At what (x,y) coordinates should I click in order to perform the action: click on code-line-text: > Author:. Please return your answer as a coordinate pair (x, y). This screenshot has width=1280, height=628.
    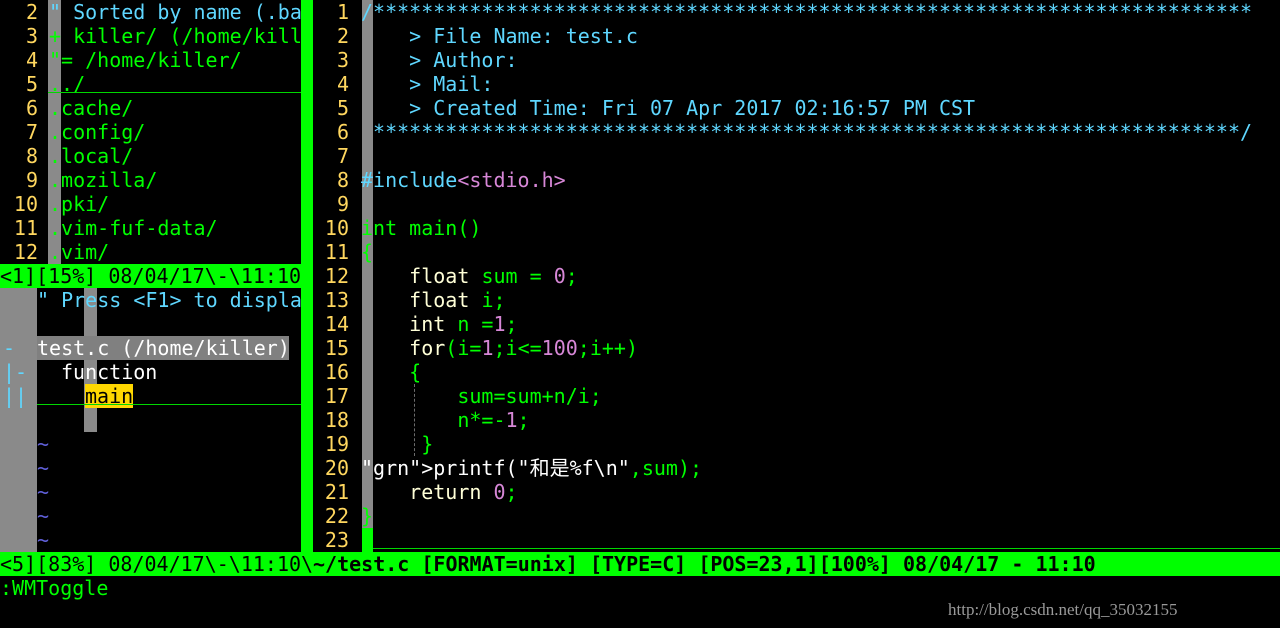
    Looking at the image, I should click on (439, 60).